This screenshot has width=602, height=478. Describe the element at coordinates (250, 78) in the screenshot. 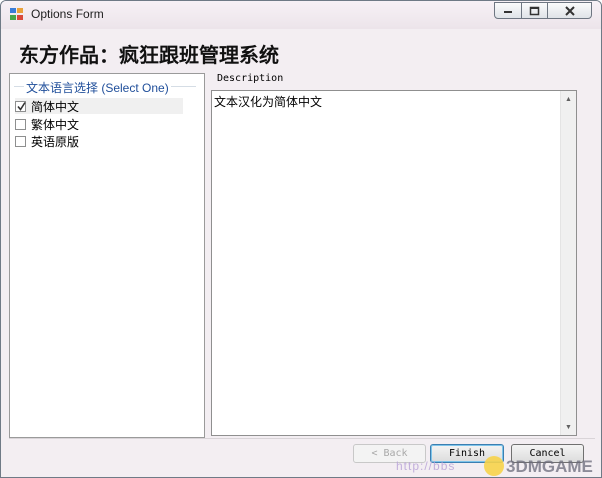

I see `description-label: Description` at that location.